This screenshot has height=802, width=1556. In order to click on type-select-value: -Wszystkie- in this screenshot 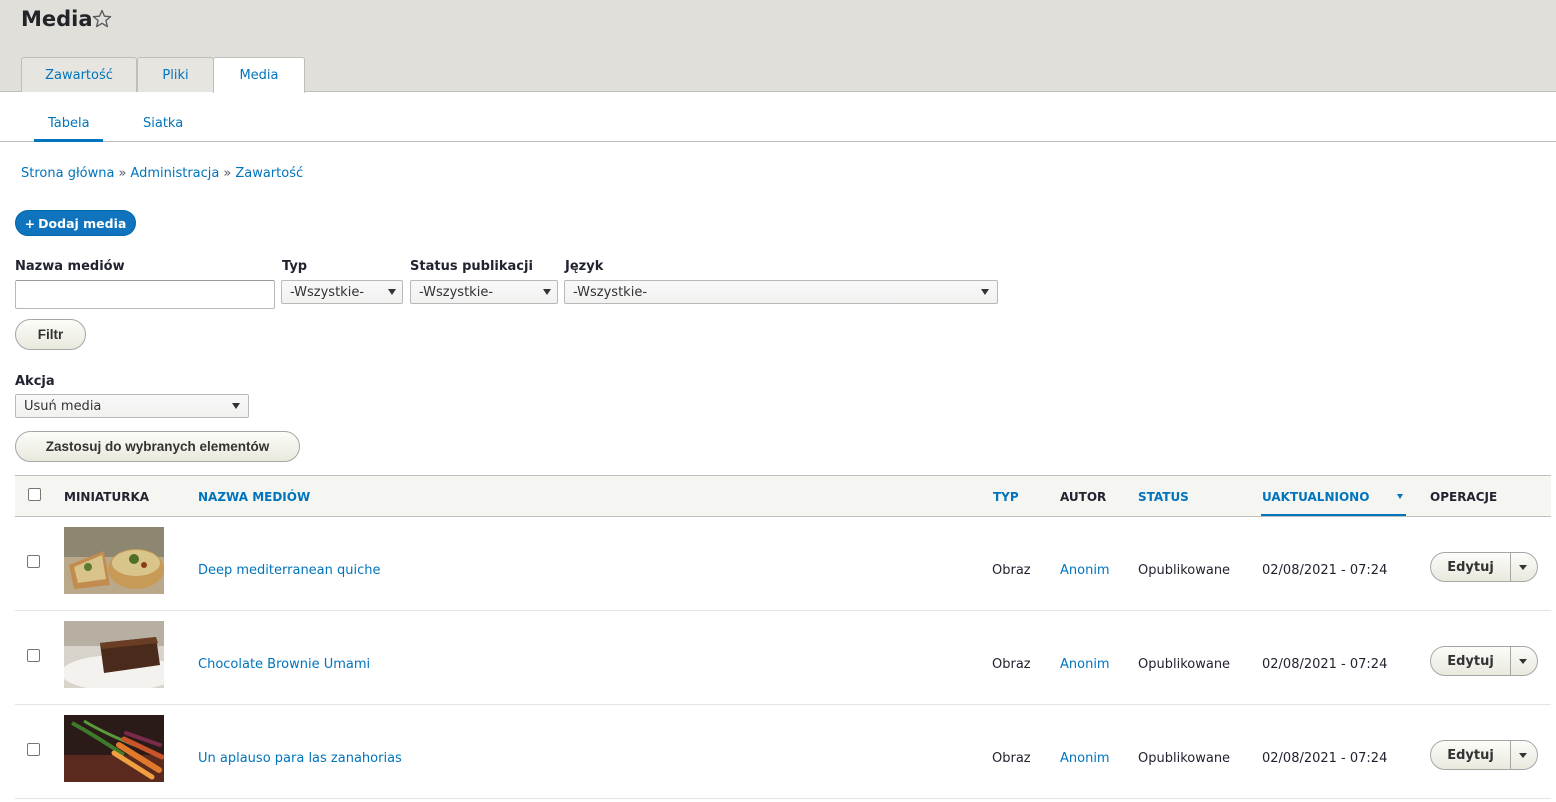, I will do `click(327, 292)`.